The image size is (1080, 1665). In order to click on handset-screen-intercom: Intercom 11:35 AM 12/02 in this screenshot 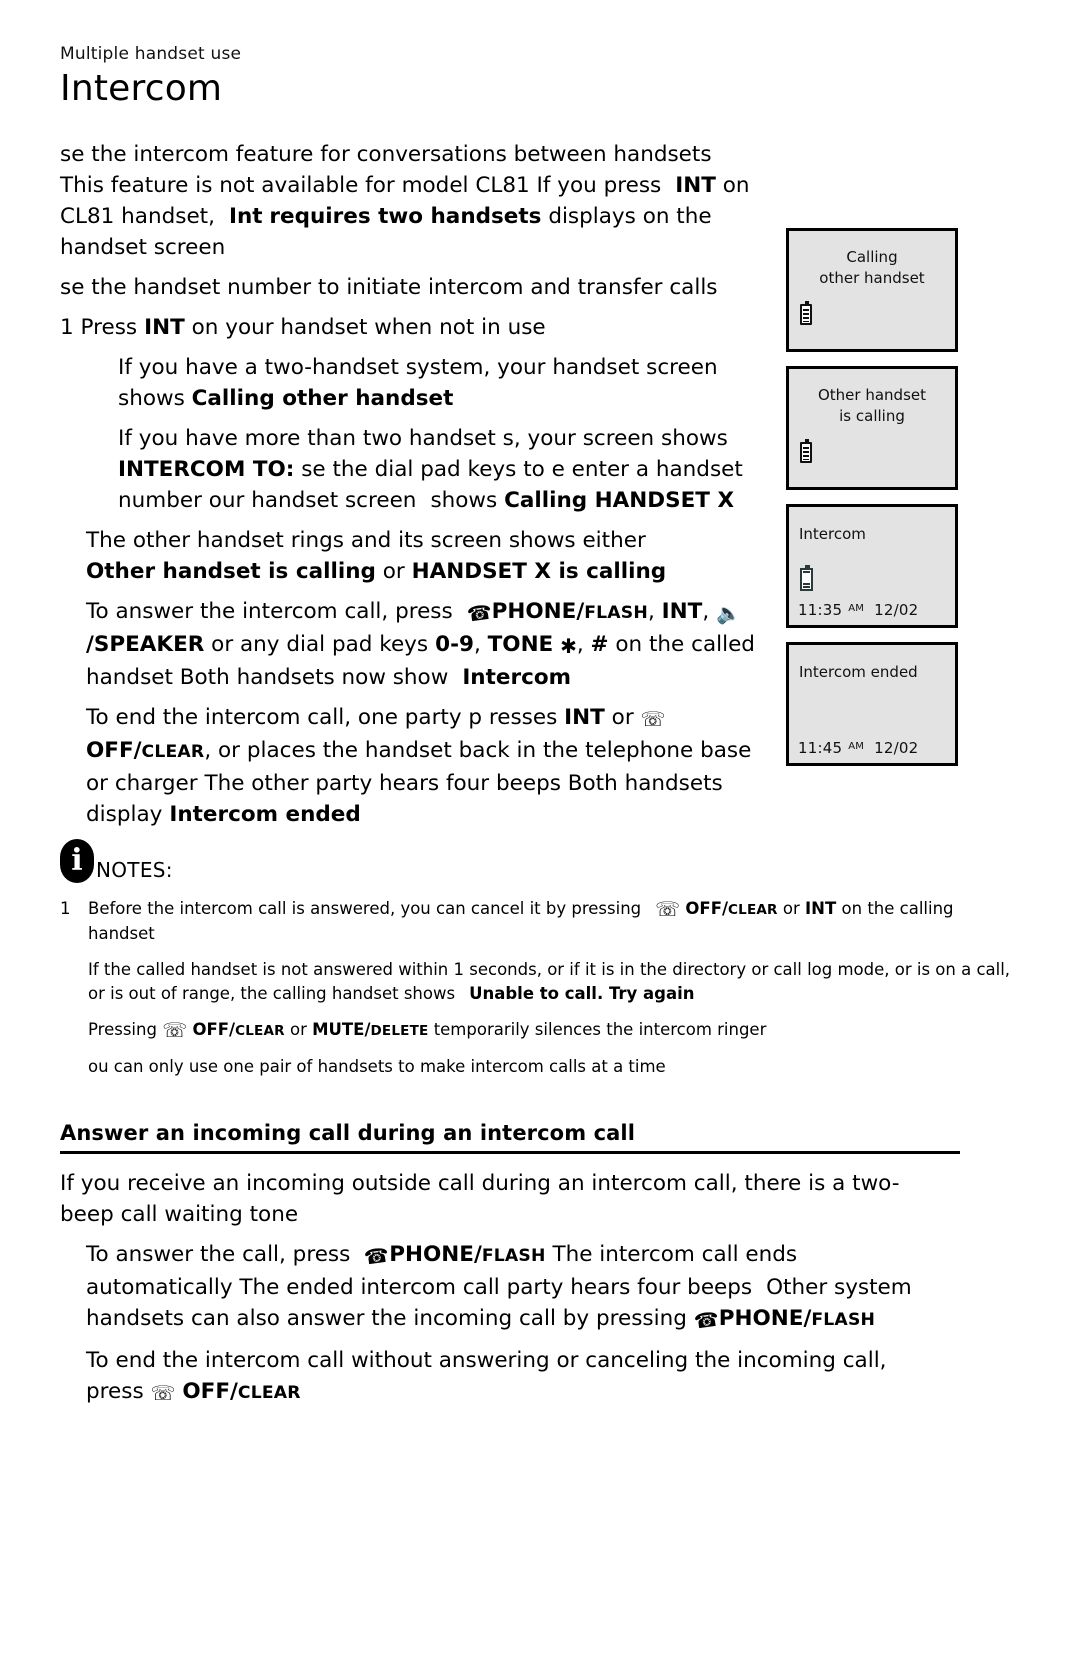, I will do `click(872, 566)`.